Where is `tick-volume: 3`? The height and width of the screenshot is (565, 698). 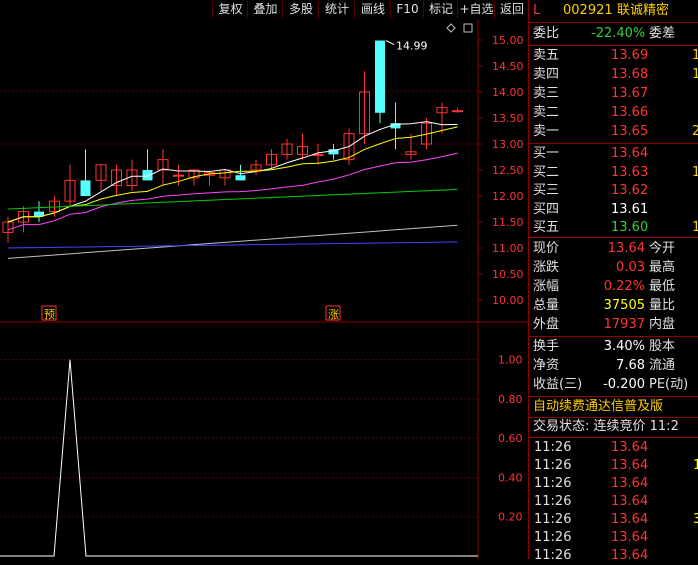 tick-volume: 3 is located at coordinates (695, 519).